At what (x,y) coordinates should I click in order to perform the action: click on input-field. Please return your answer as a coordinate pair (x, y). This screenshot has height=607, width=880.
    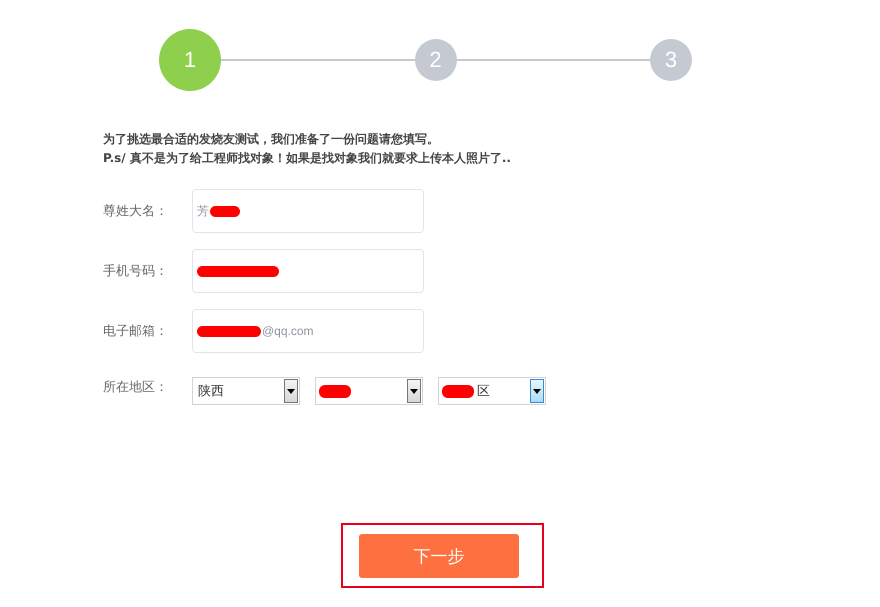
    Looking at the image, I should click on (308, 271).